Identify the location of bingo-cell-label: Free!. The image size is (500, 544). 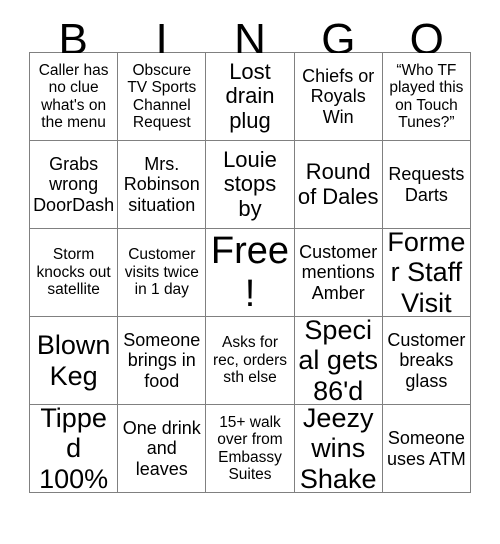
(250, 272).